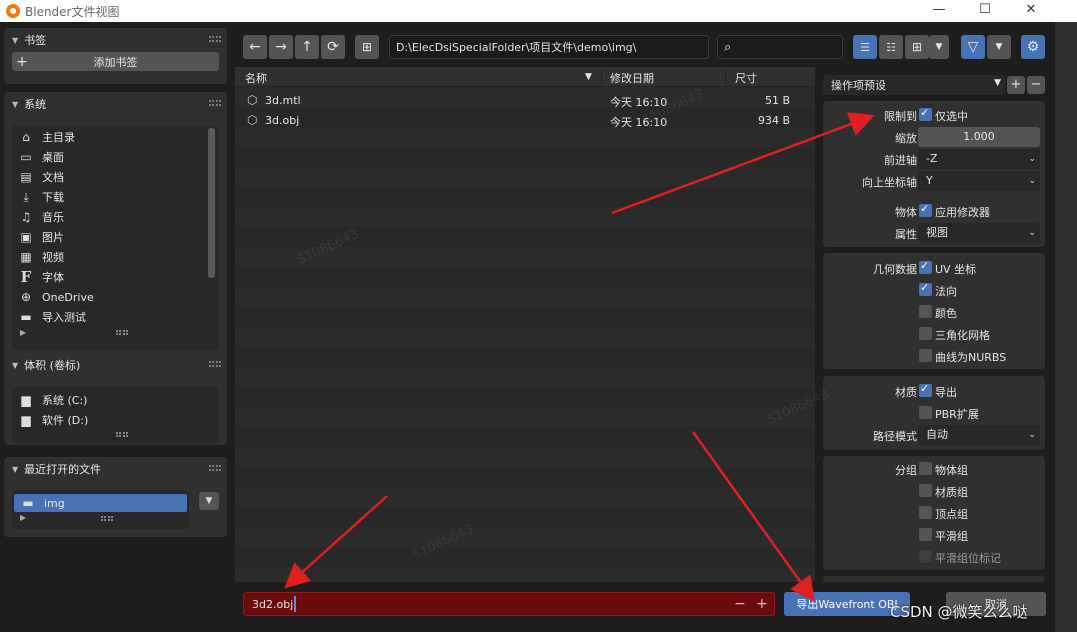 The height and width of the screenshot is (632, 1077). Describe the element at coordinates (115, 157) in the screenshot. I see `sidebar-item-desktop: ▭ 桌面` at that location.